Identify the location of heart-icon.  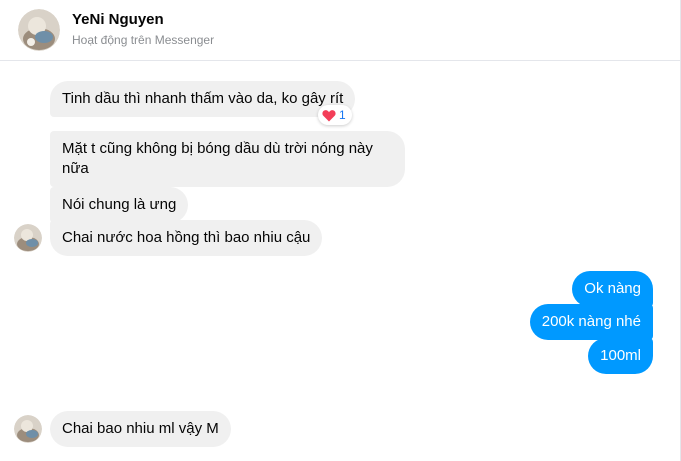
(329, 115).